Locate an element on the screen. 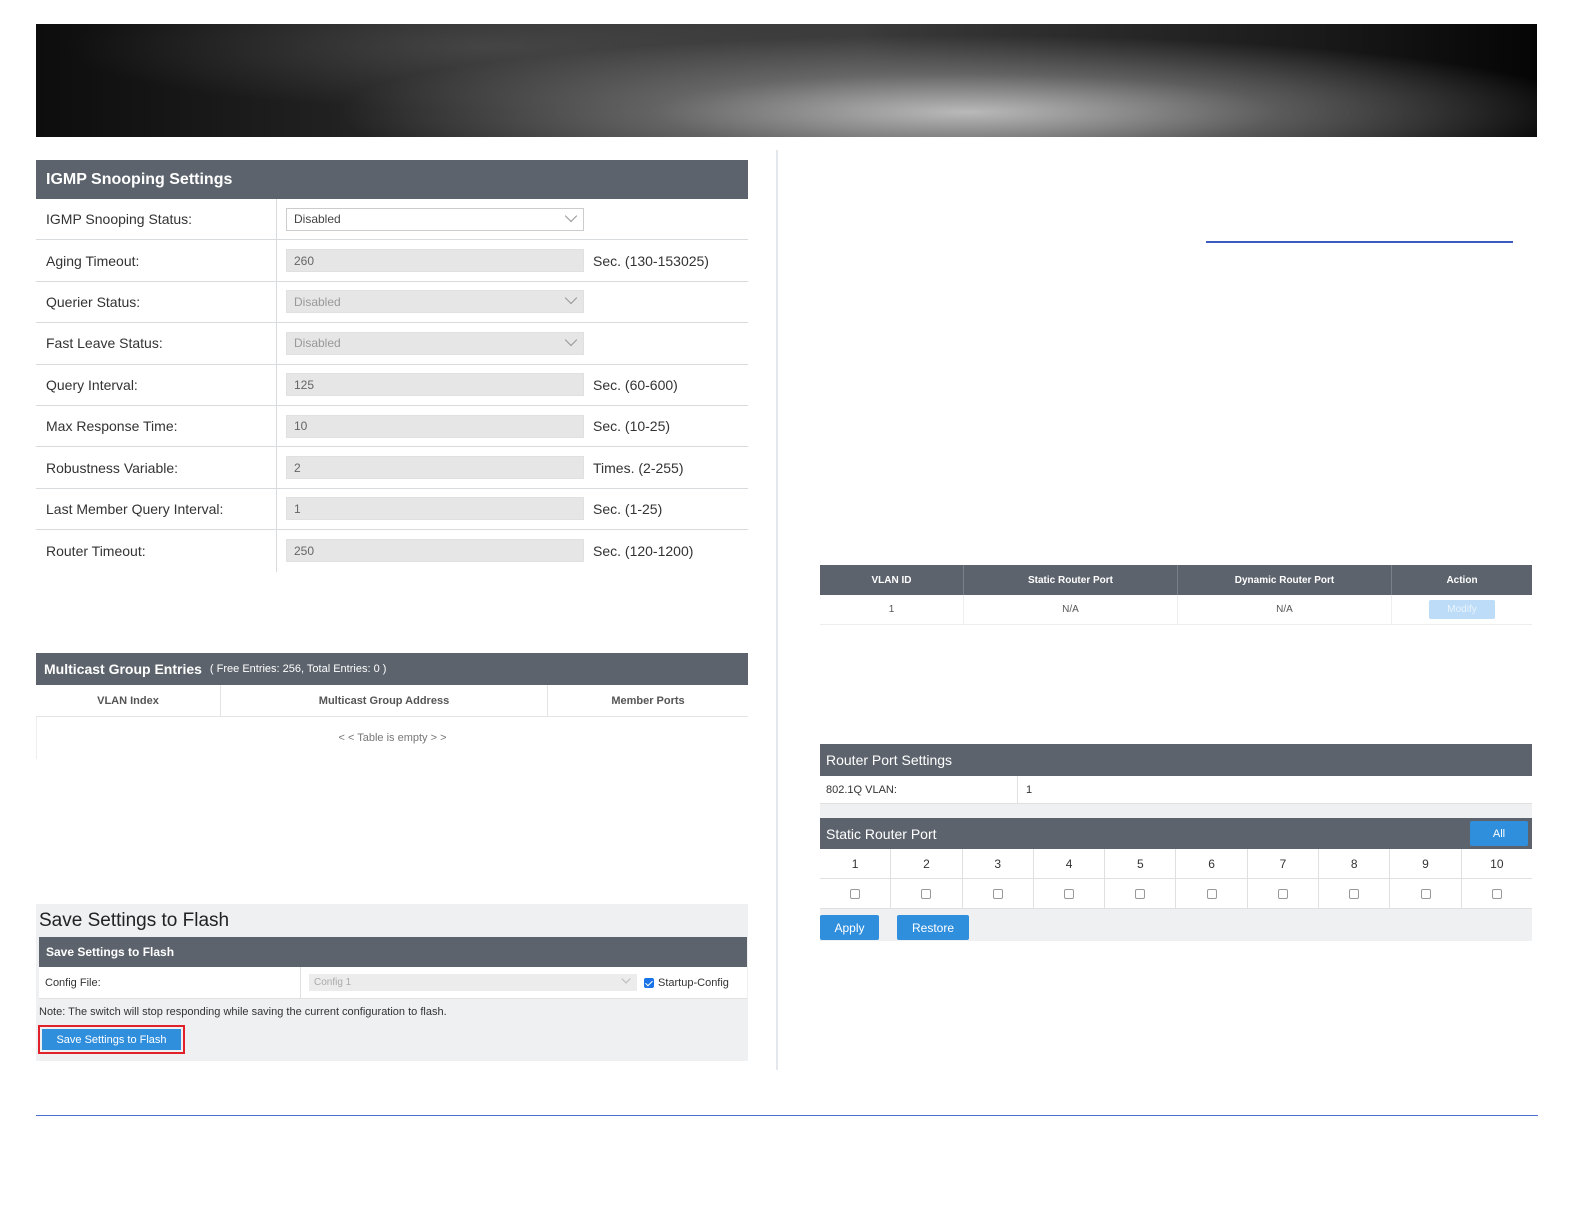  port-7-checkbox is located at coordinates (1282, 893).